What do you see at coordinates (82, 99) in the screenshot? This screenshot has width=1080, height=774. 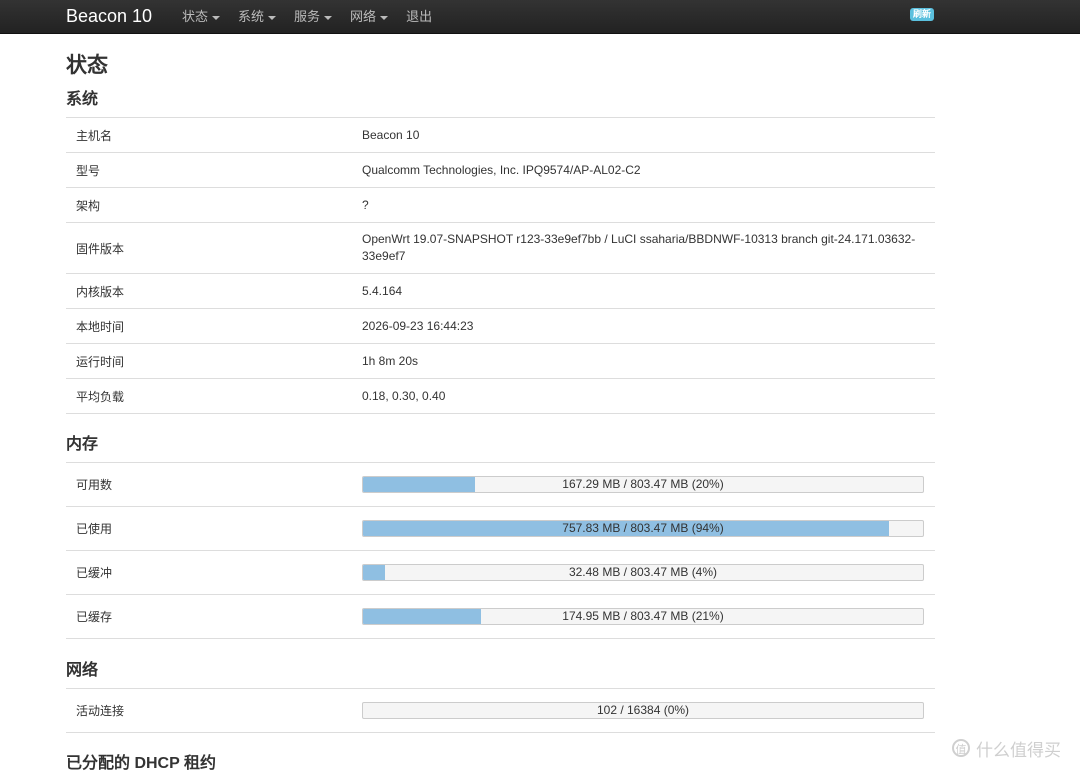 I see `section-title-system: 系统` at bounding box center [82, 99].